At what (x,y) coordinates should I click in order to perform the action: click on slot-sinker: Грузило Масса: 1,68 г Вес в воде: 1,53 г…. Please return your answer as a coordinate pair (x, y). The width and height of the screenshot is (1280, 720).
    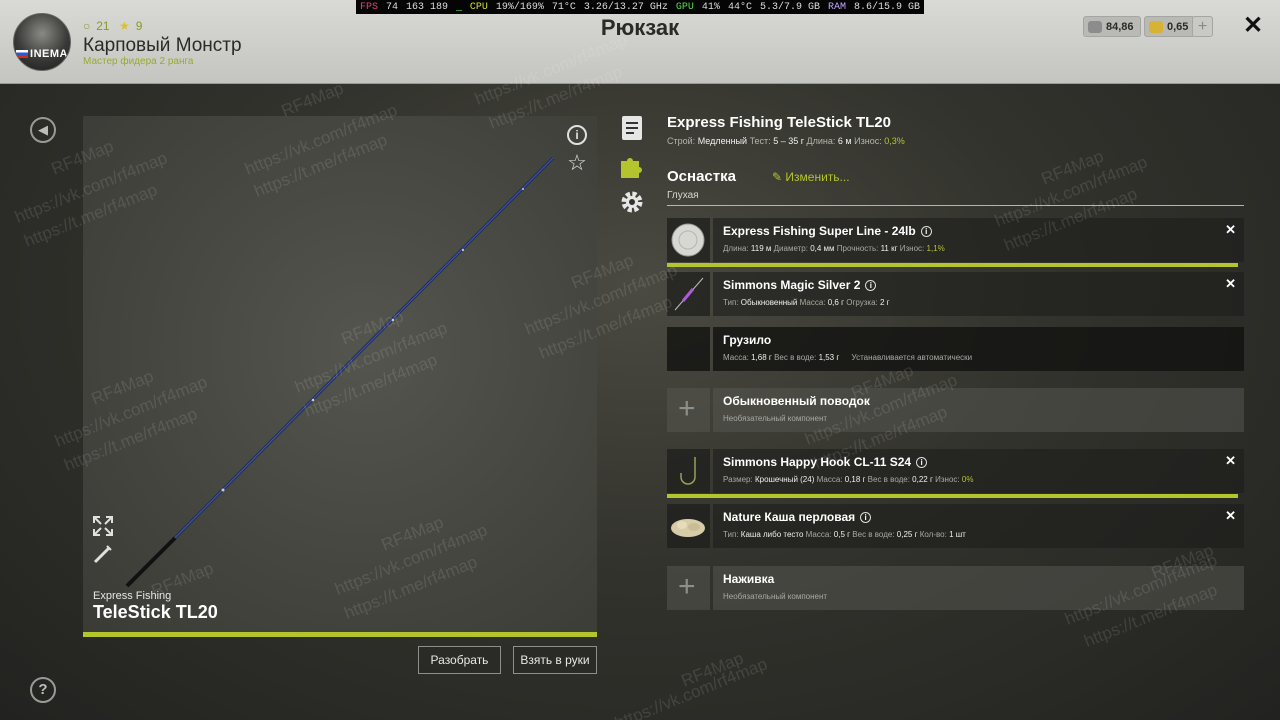
    Looking at the image, I should click on (955, 349).